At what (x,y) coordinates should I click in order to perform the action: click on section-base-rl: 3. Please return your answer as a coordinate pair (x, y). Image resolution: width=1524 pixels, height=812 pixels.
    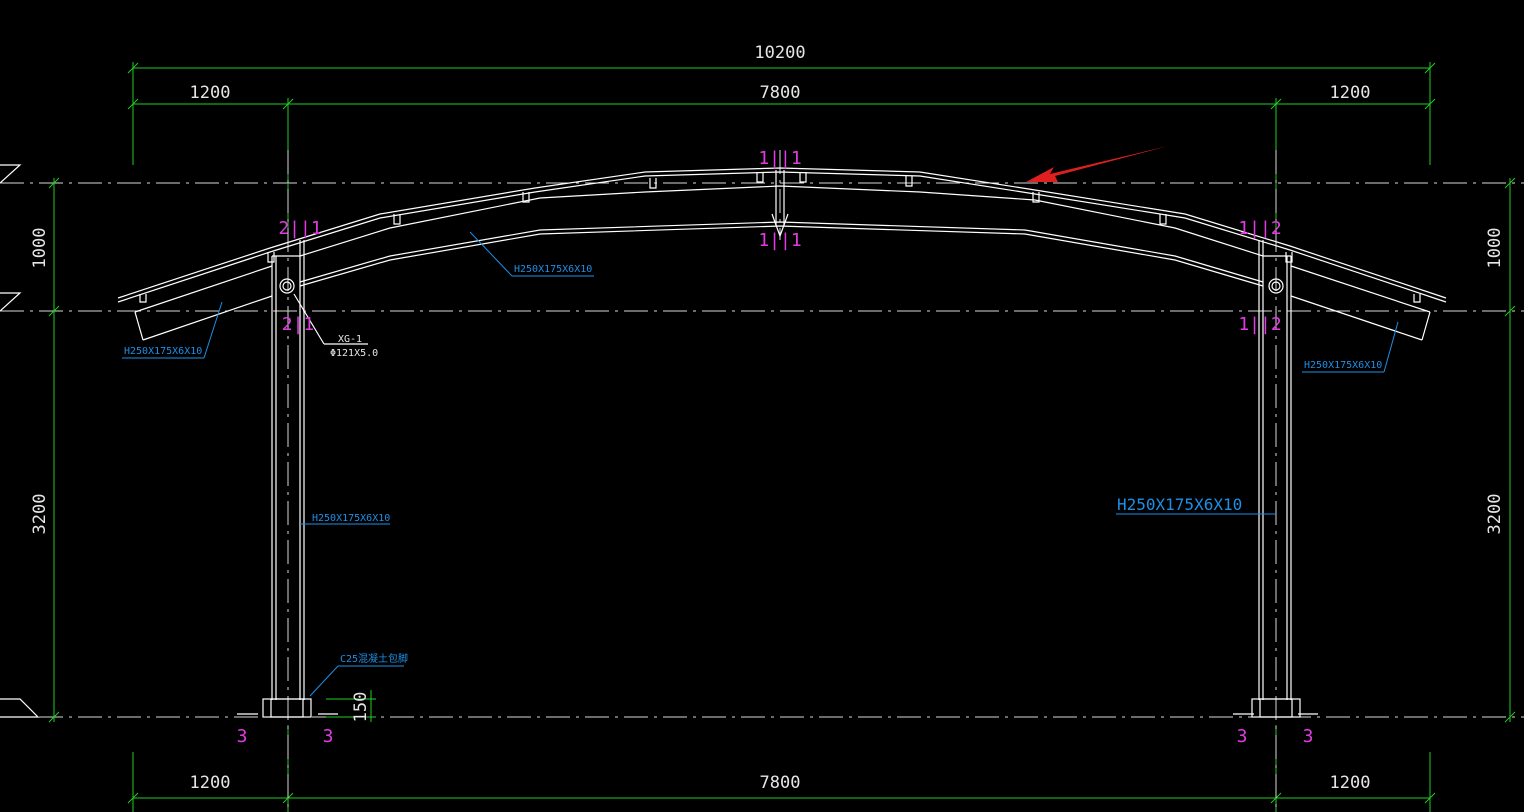
    Looking at the image, I should click on (1242, 736).